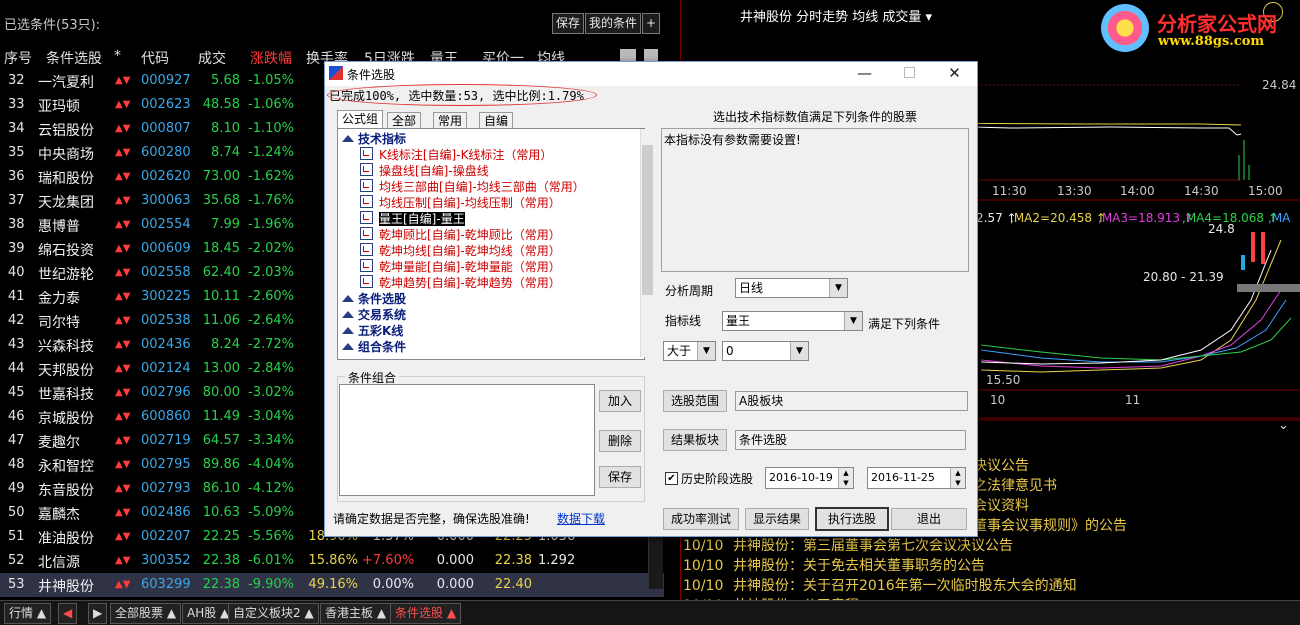  I want to click on condition-list, so click(467, 440).